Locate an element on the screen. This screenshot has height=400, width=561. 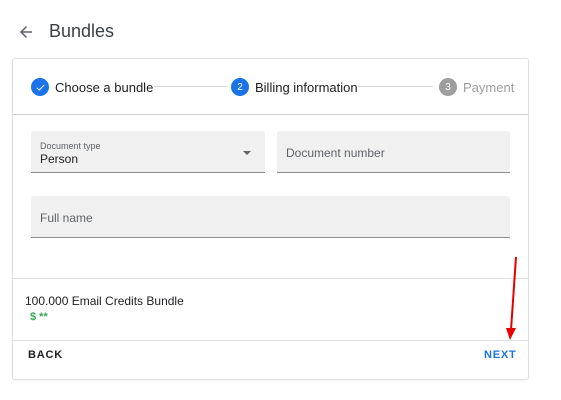
step-payment: 3 Payment is located at coordinates (476, 87).